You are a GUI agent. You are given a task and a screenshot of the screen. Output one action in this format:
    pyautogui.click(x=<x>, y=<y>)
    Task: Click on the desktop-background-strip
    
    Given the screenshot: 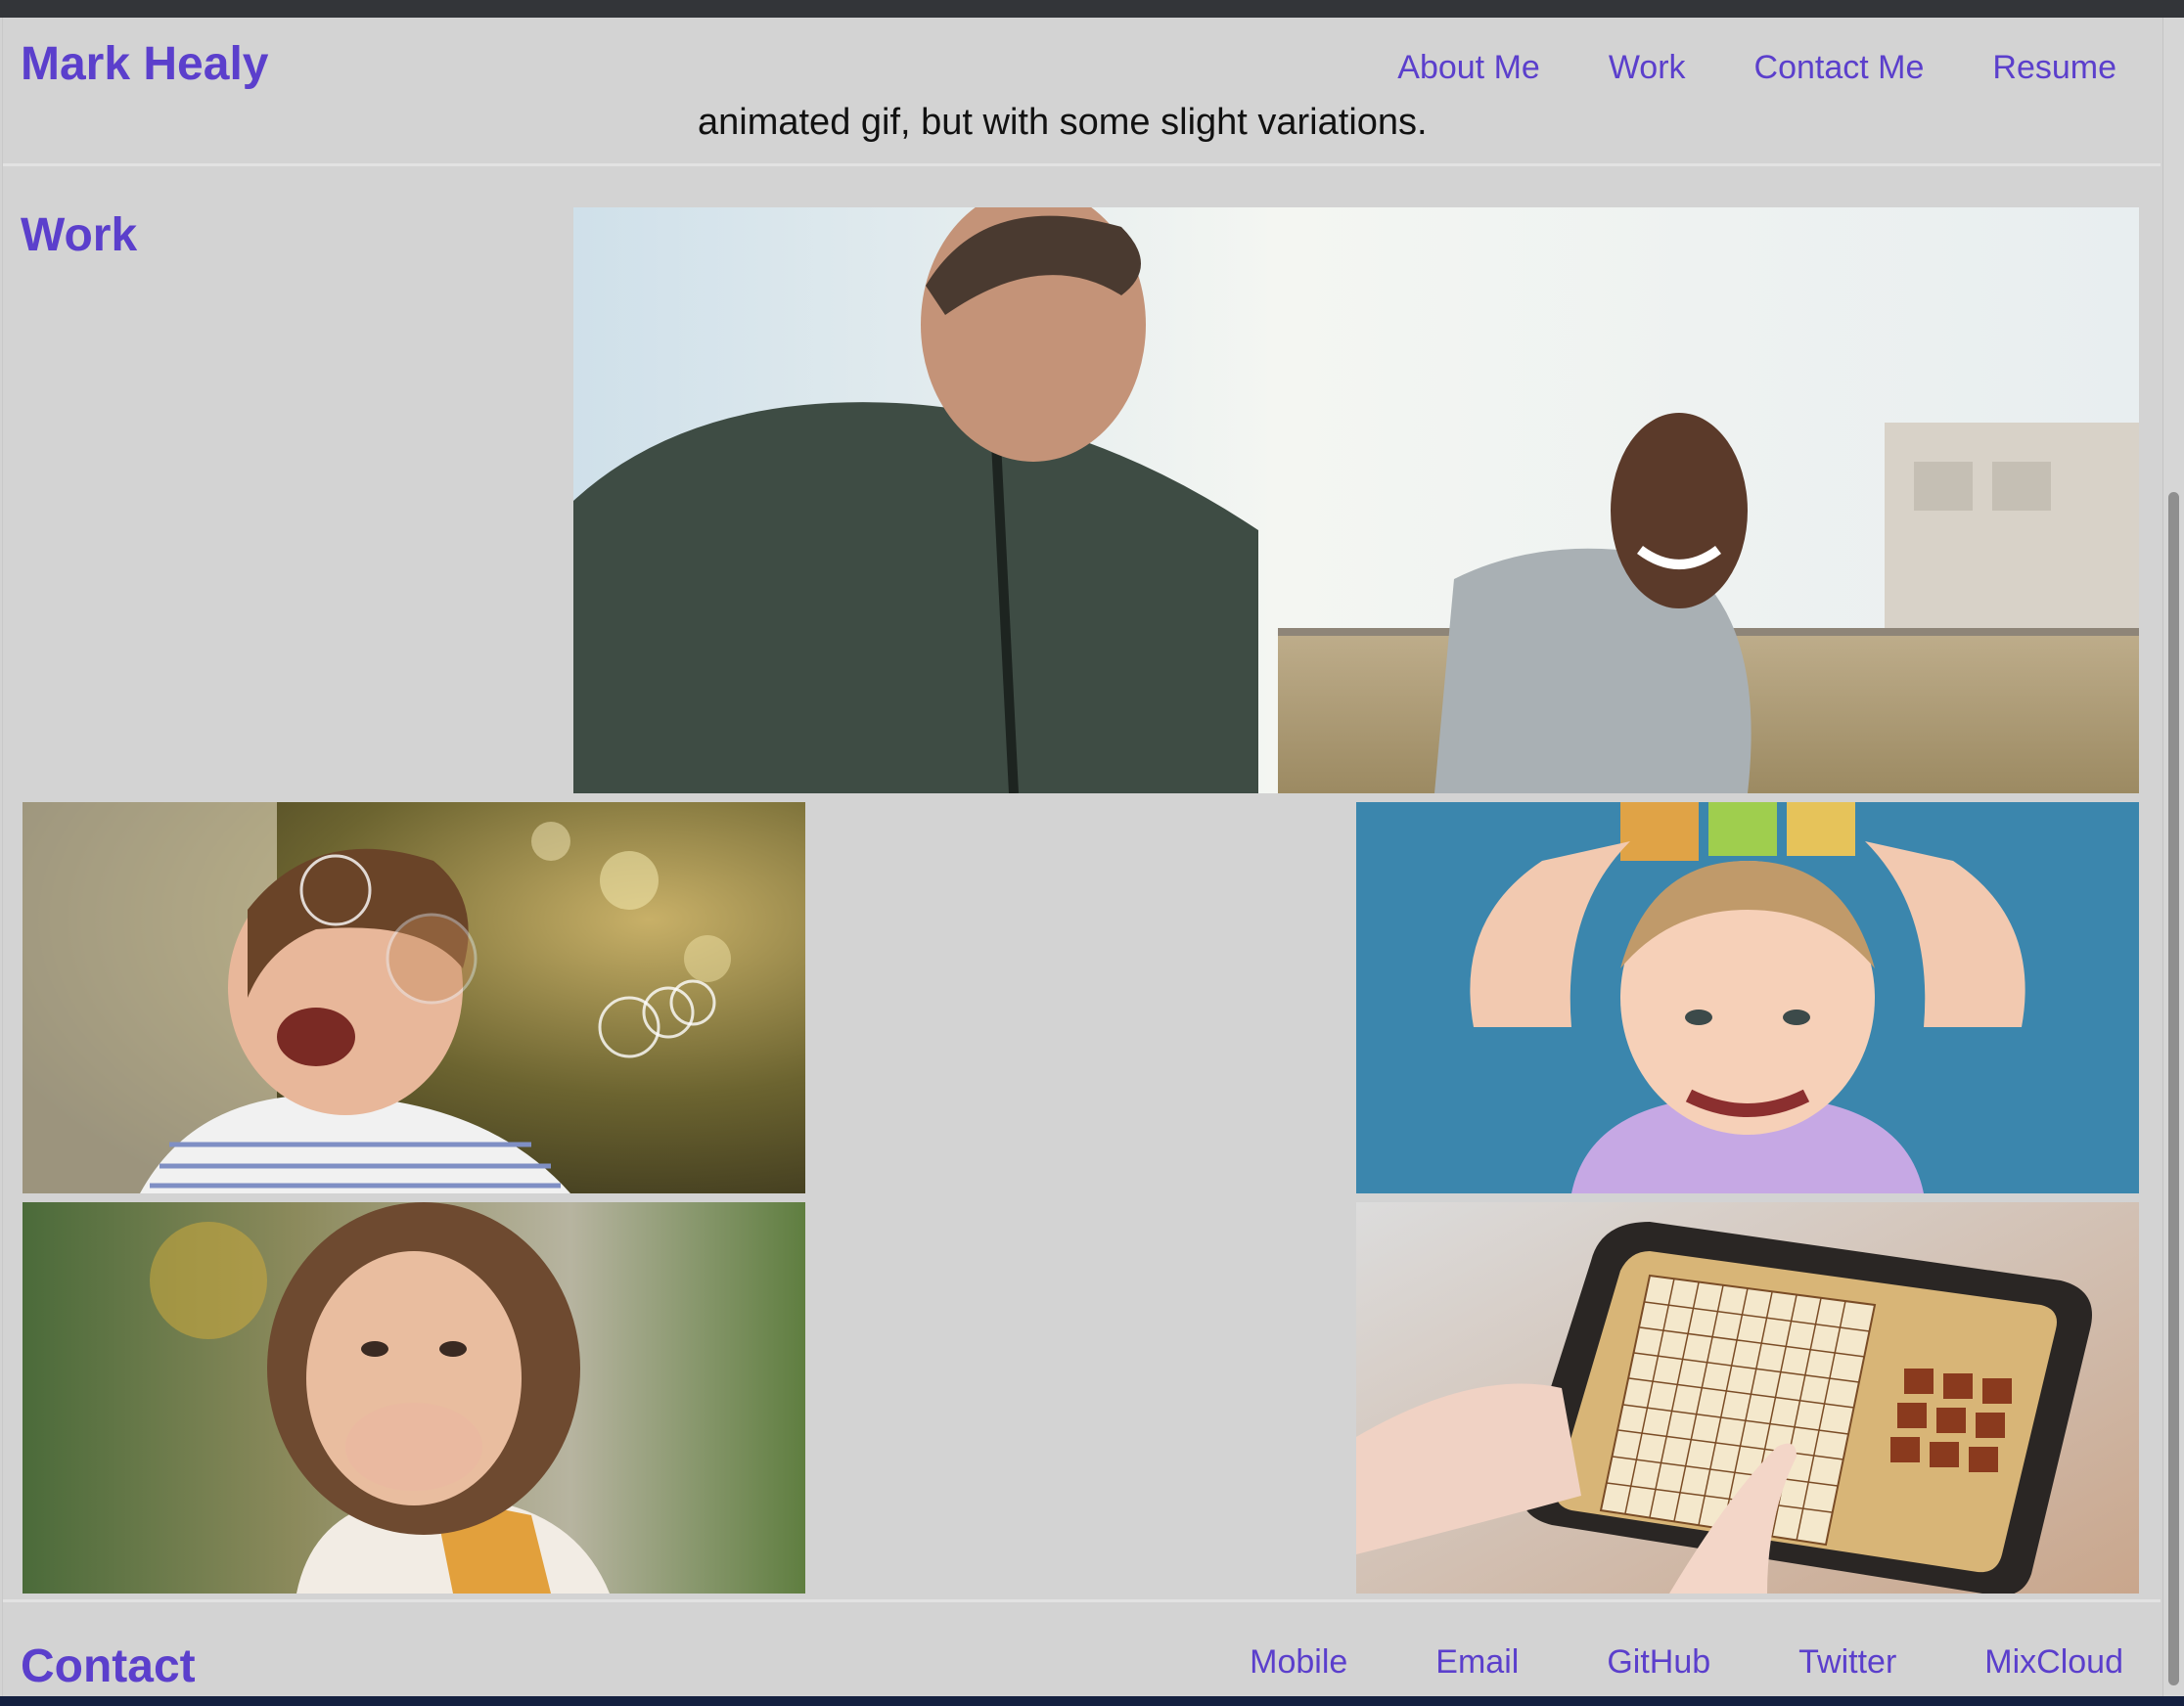 What is the action you would take?
    pyautogui.click(x=1092, y=1701)
    